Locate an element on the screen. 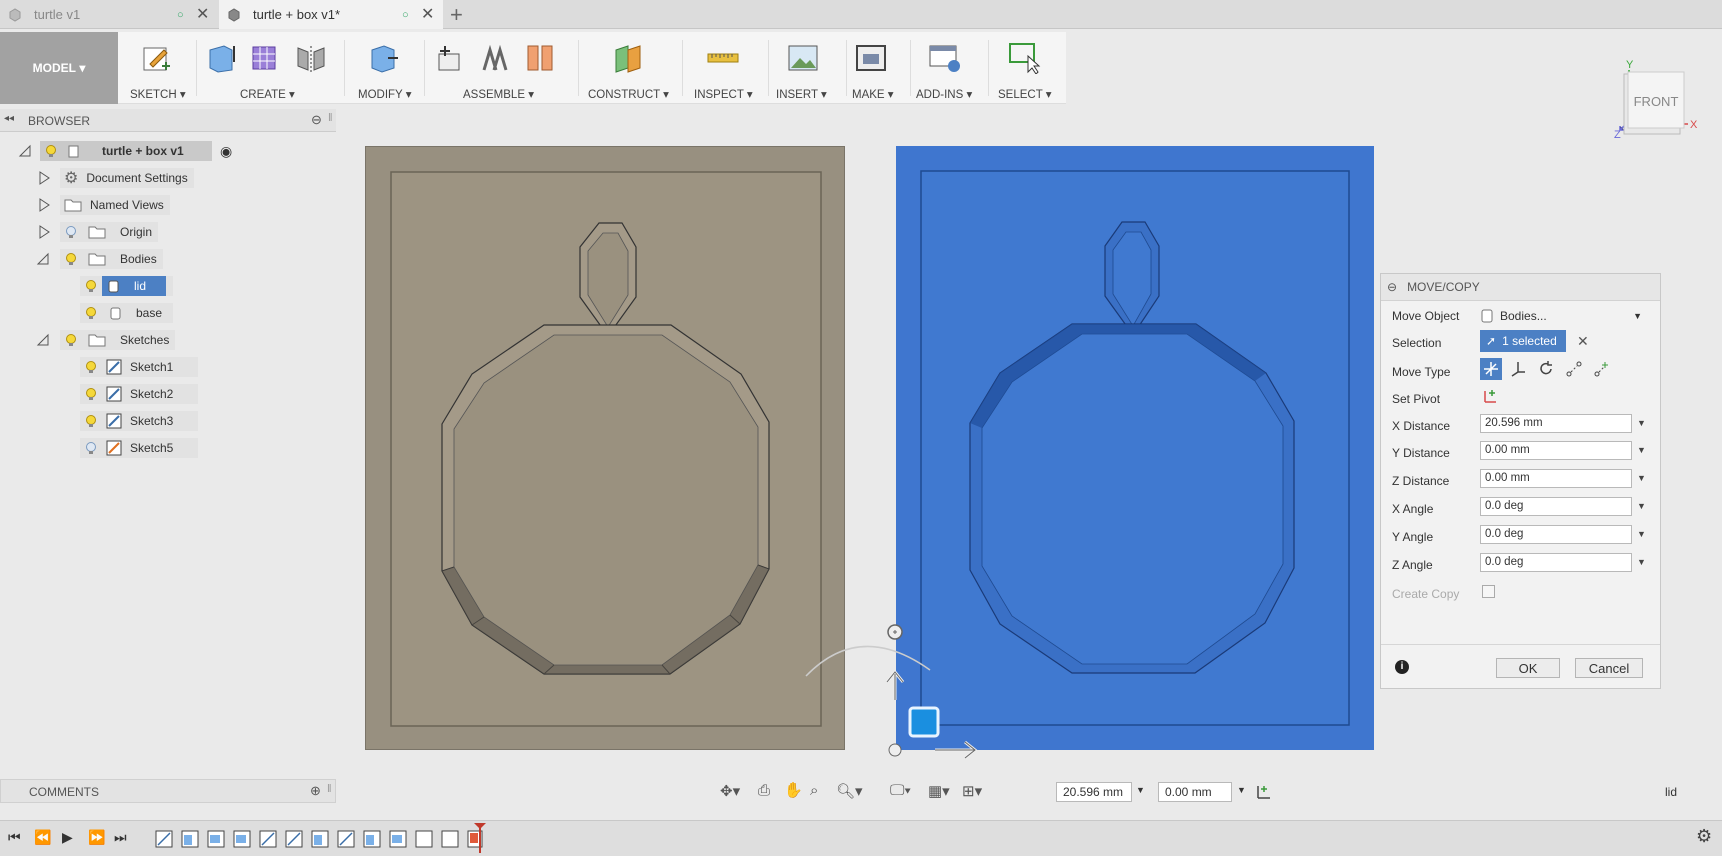  construct-group: CONSTRUCT ▾ is located at coordinates (631, 68).